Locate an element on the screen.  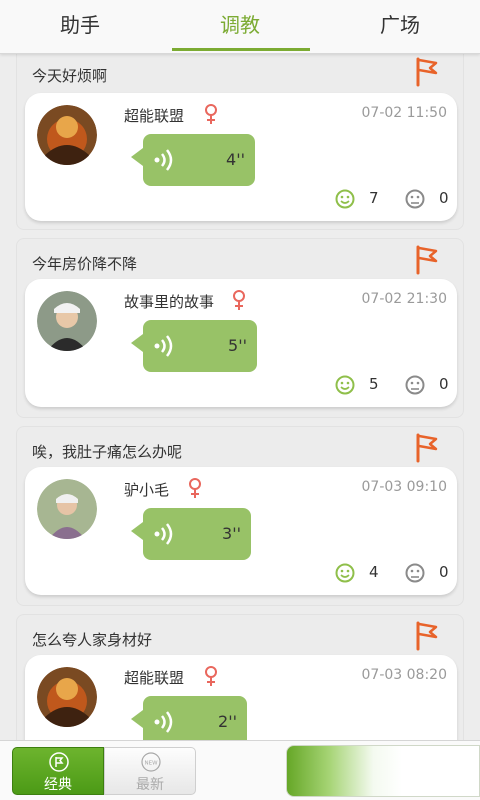
voice-duration: 2'' is located at coordinates (227, 721).